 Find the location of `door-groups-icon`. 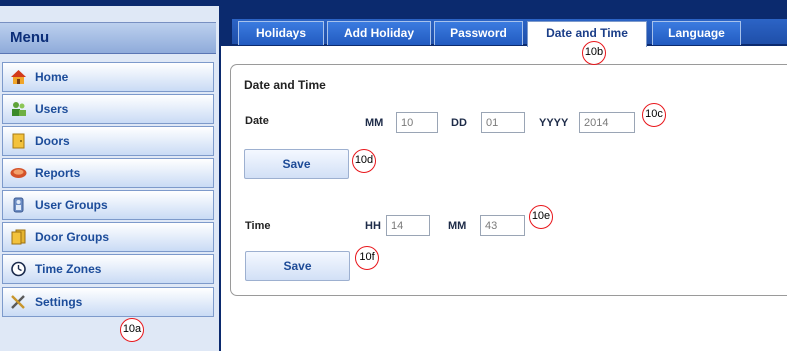

door-groups-icon is located at coordinates (18, 237).